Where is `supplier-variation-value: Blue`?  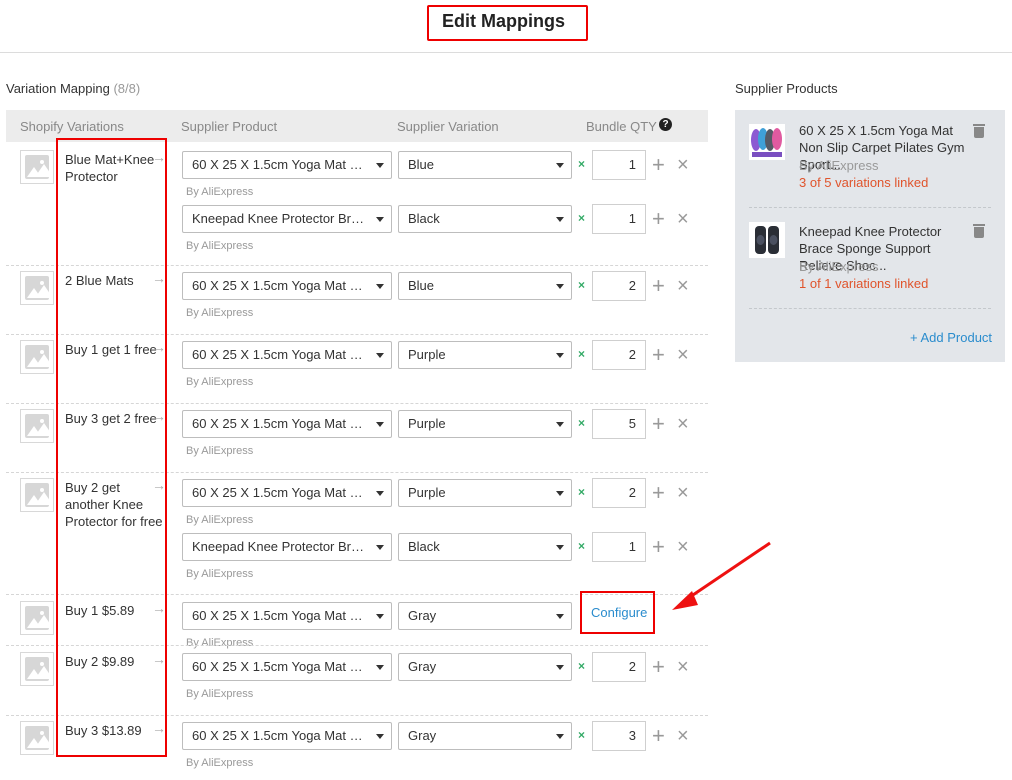 supplier-variation-value: Blue is located at coordinates (421, 285).